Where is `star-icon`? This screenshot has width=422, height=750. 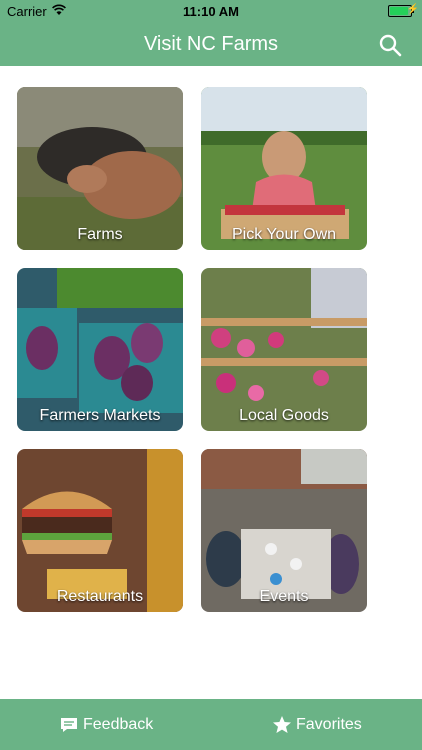
star-icon is located at coordinates (282, 724).